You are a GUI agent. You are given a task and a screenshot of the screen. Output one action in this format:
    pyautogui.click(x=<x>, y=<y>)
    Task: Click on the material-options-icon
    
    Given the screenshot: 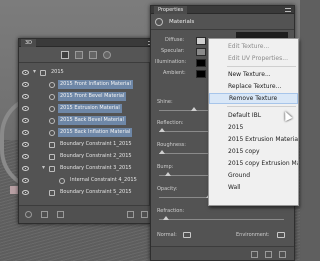 What is the action you would take?
    pyautogui.click(x=268, y=254)
    